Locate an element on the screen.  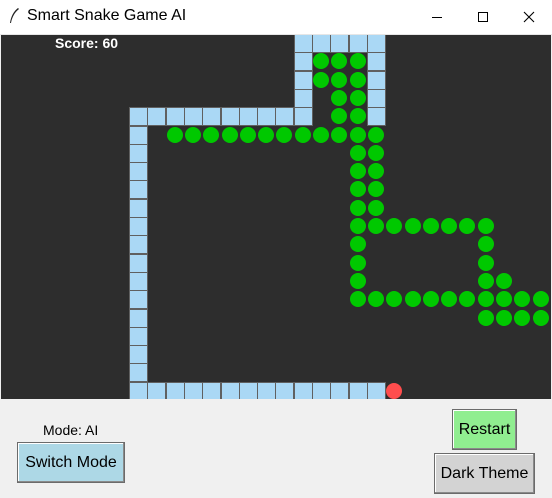
maximize-icon is located at coordinates (483, 17).